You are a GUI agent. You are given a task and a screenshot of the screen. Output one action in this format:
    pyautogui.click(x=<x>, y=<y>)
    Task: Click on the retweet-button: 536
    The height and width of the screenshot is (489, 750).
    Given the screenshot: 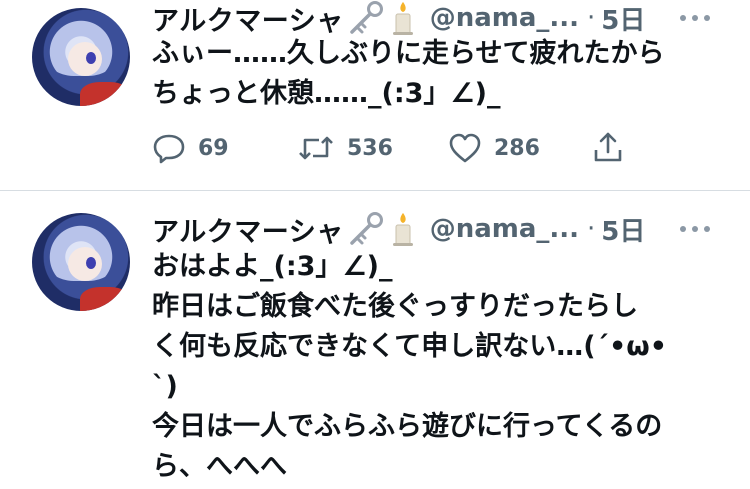 What is the action you would take?
    pyautogui.click(x=345, y=148)
    